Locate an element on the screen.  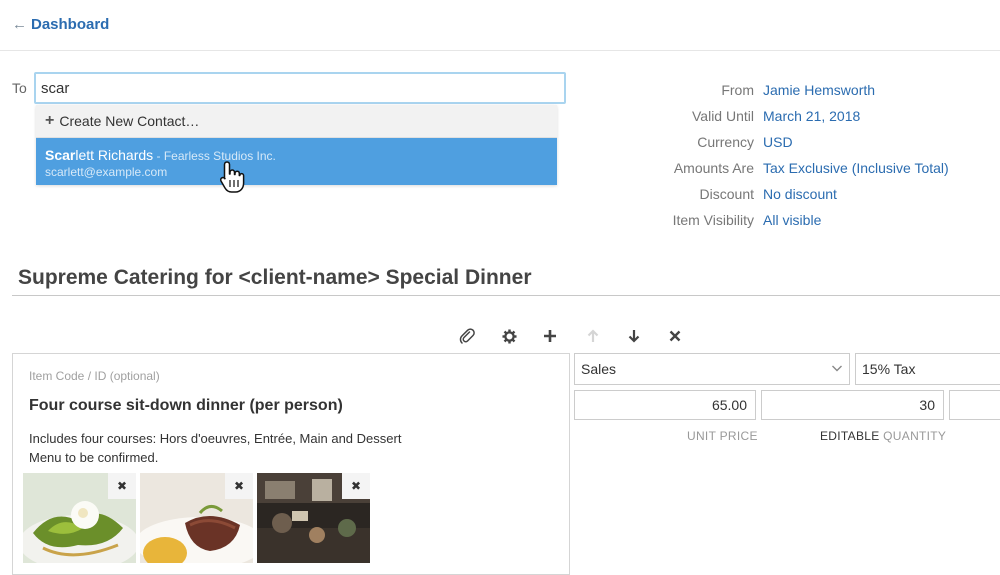
quantity-label: EDITABLE QUANTITY is located at coordinates (883, 436).